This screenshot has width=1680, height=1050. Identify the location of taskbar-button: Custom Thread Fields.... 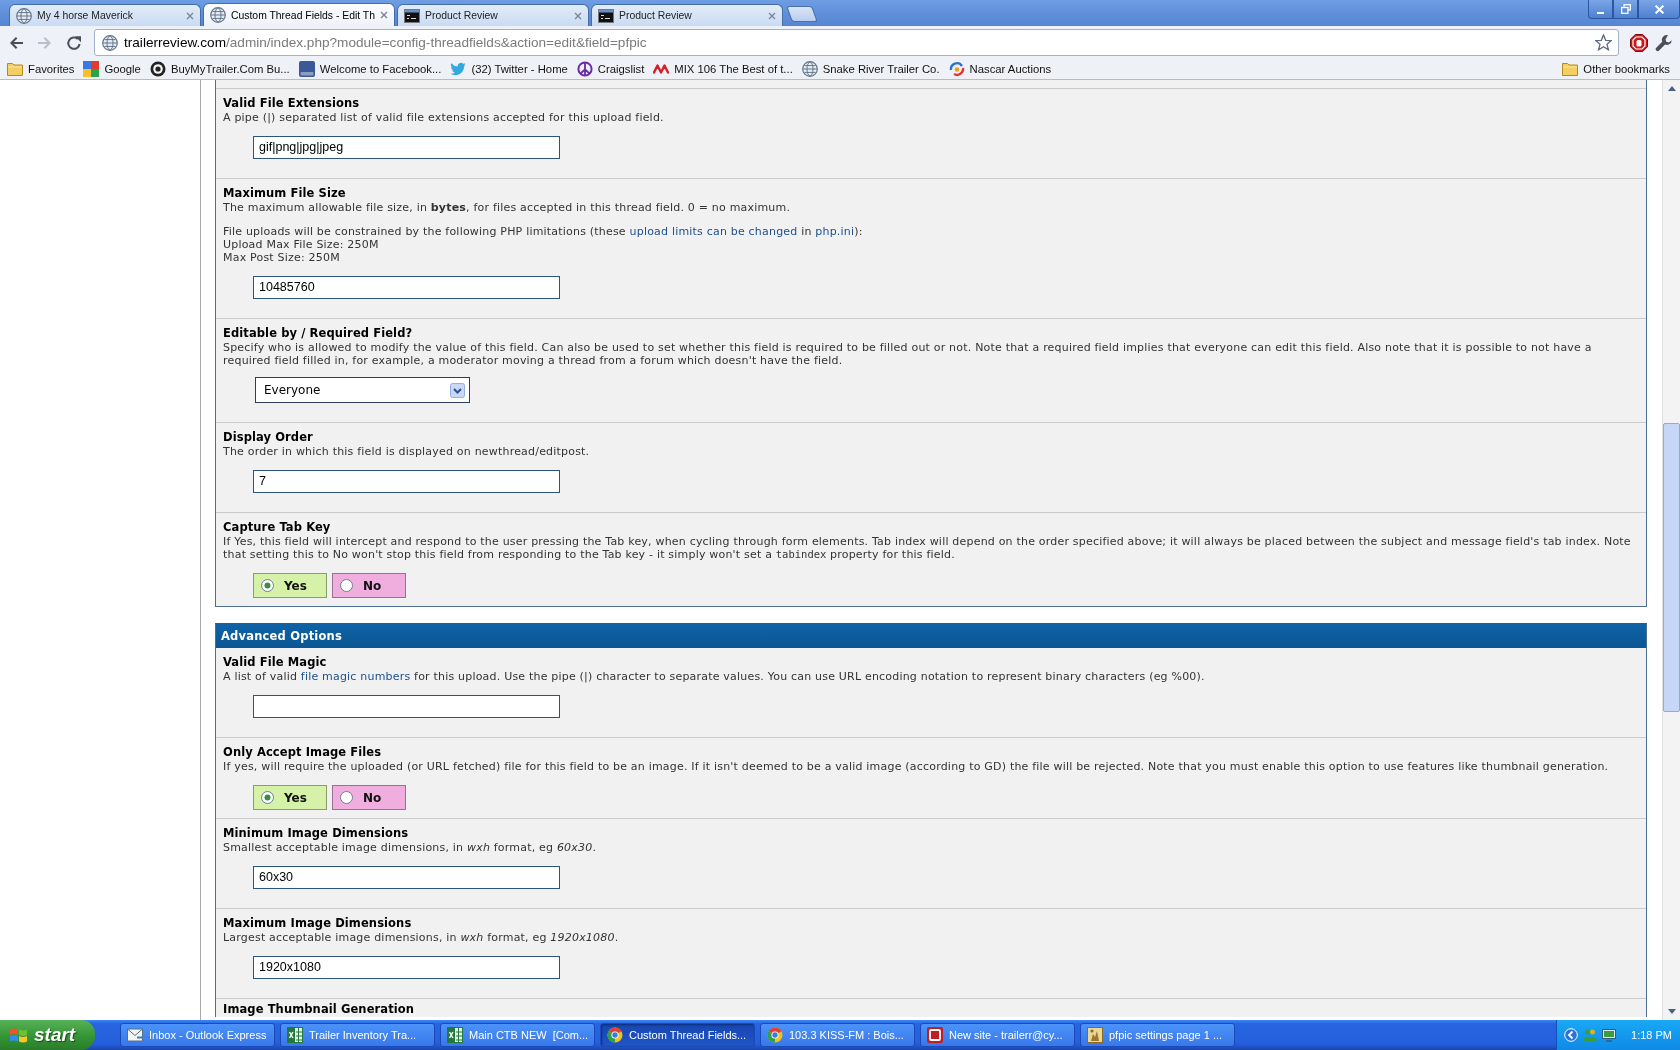
(677, 1035).